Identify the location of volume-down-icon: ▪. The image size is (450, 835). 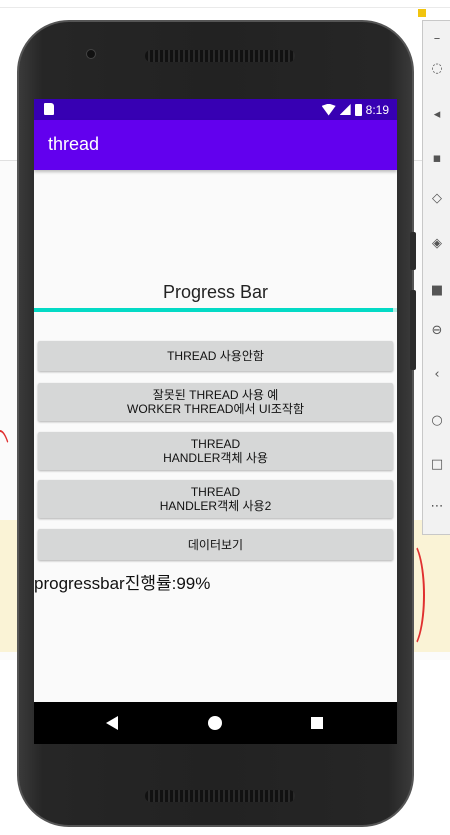
(437, 159).